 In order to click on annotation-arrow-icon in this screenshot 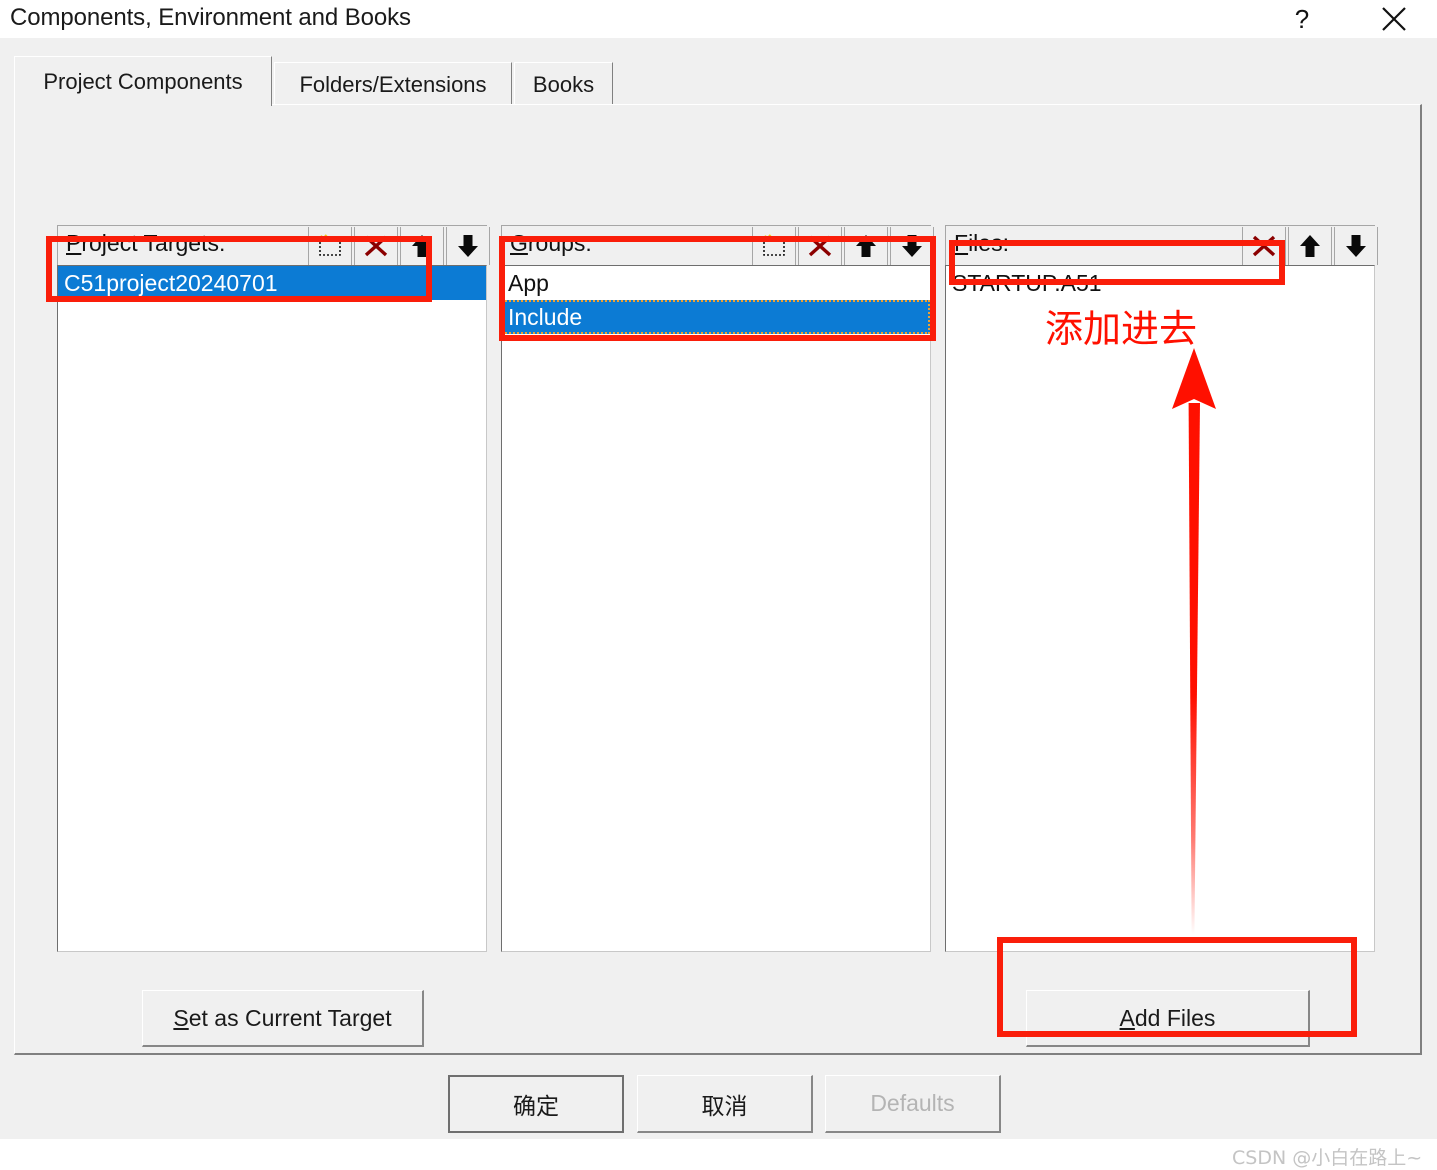, I will do `click(1195, 640)`.